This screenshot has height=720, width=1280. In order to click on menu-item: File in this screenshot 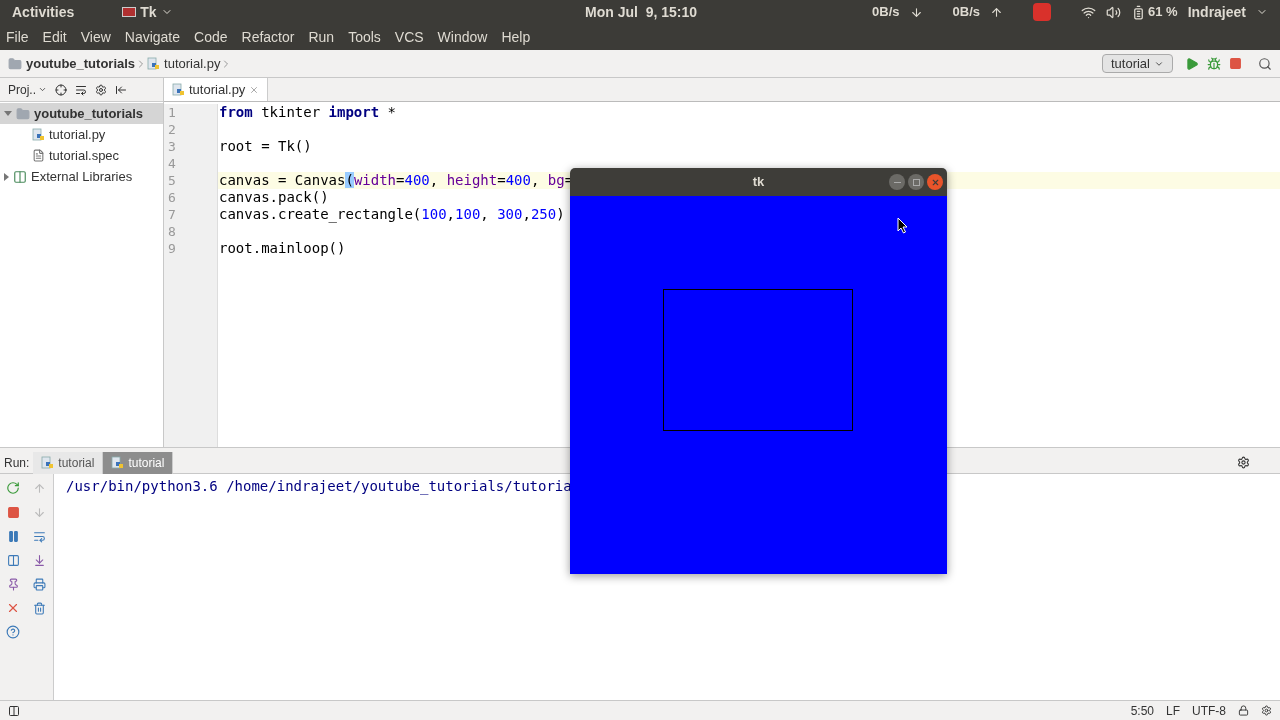, I will do `click(17, 37)`.